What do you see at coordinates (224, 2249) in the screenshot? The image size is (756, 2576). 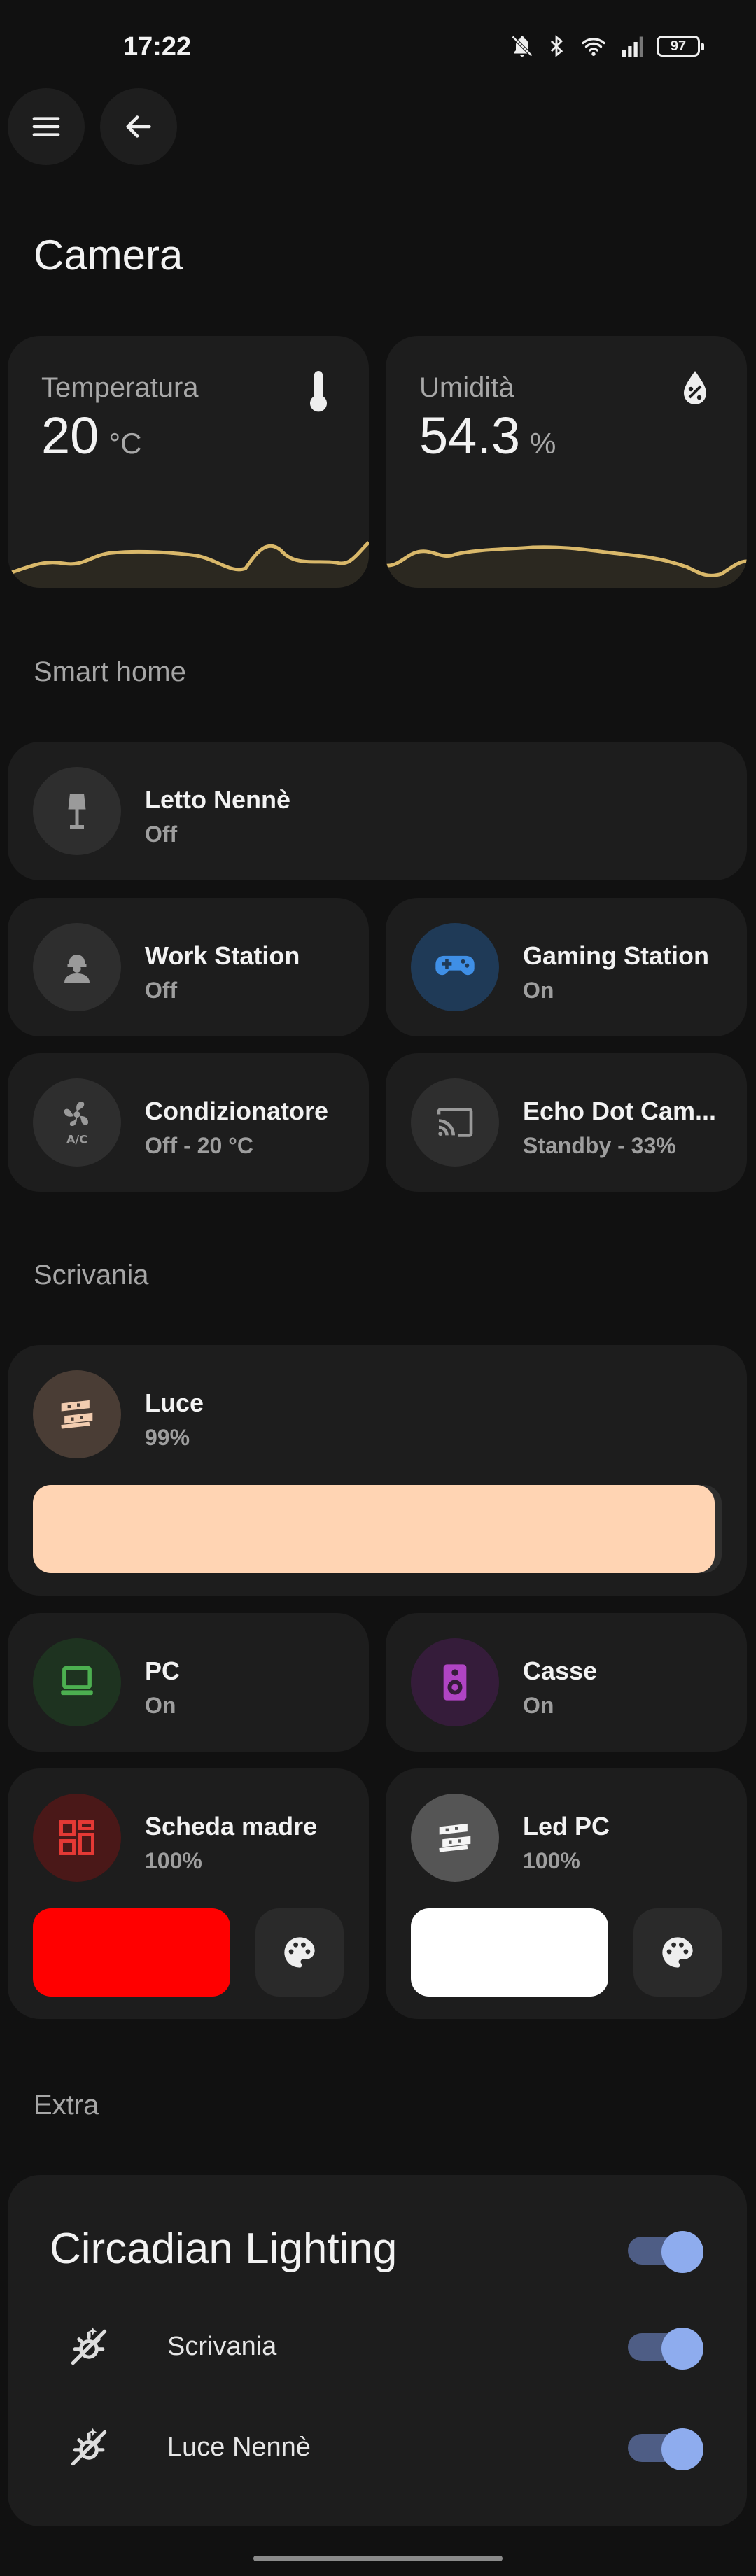 I see `circadian-title: Circadian Lighting` at bounding box center [224, 2249].